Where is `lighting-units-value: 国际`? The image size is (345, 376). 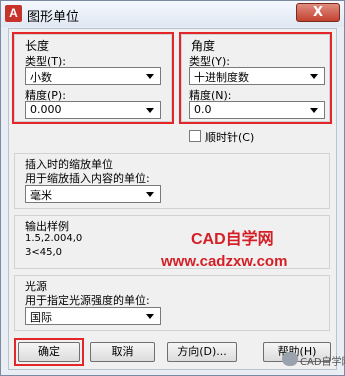
lighting-units-value: 国际 is located at coordinates (41, 317).